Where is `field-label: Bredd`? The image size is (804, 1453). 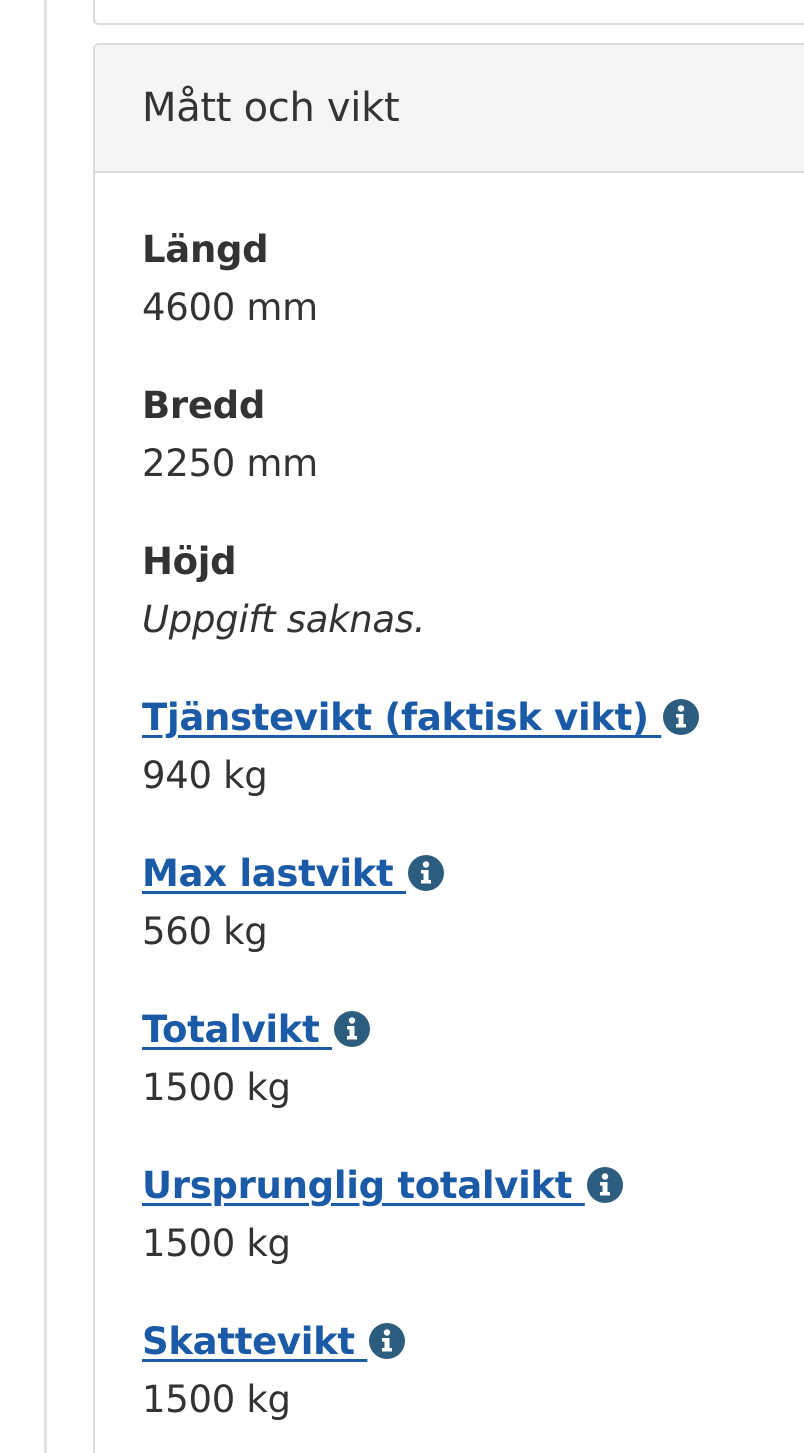 field-label: Bredd is located at coordinates (204, 405).